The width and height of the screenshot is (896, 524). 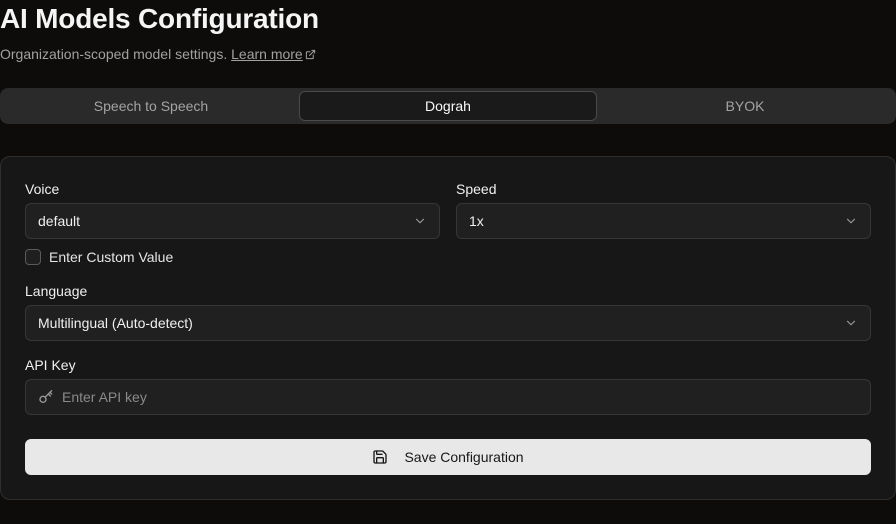 What do you see at coordinates (460, 397) in the screenshot?
I see `api-key-input` at bounding box center [460, 397].